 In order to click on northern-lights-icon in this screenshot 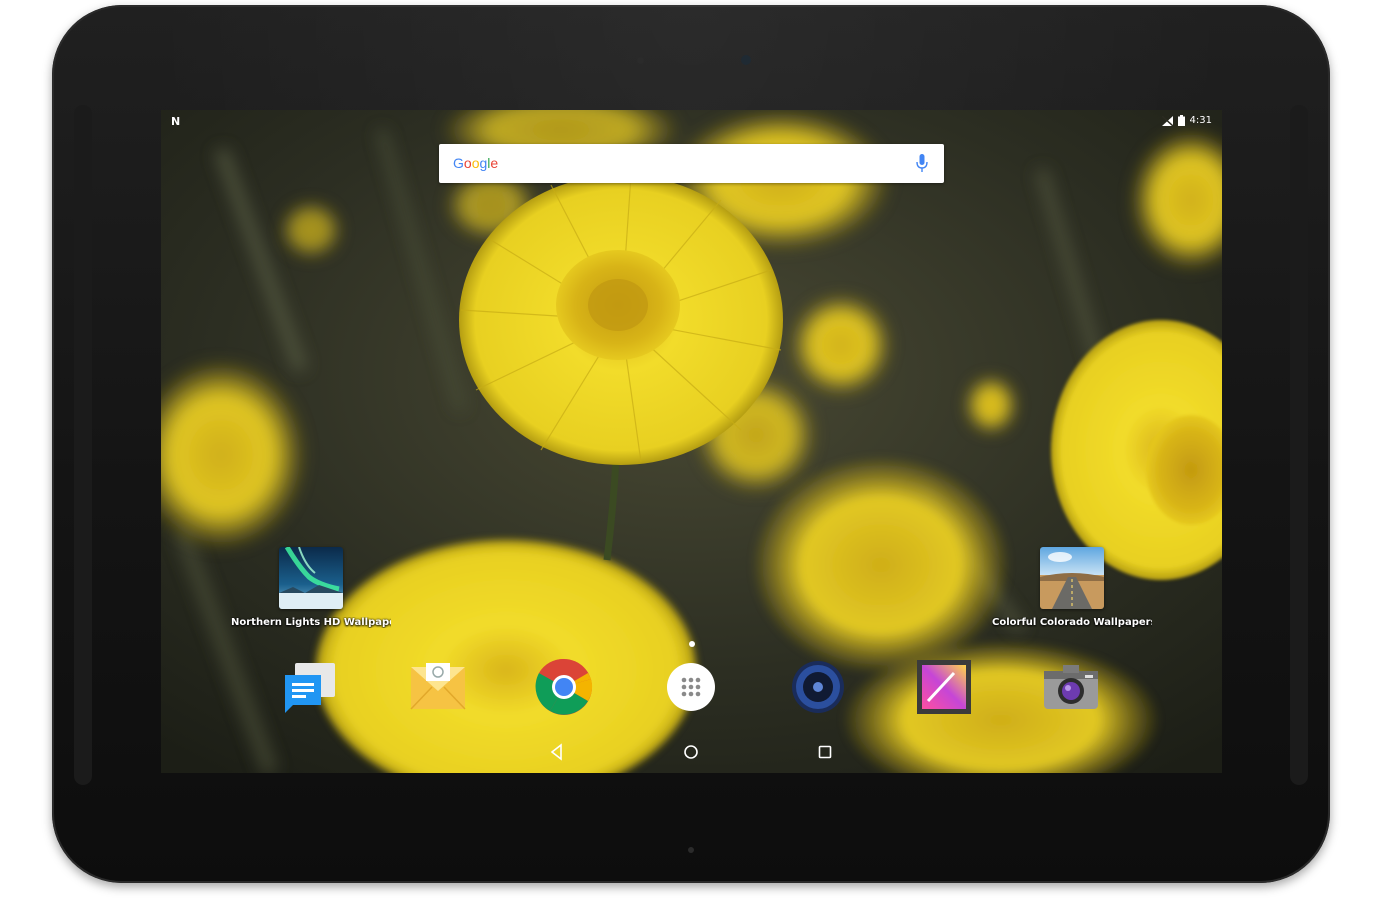, I will do `click(311, 578)`.